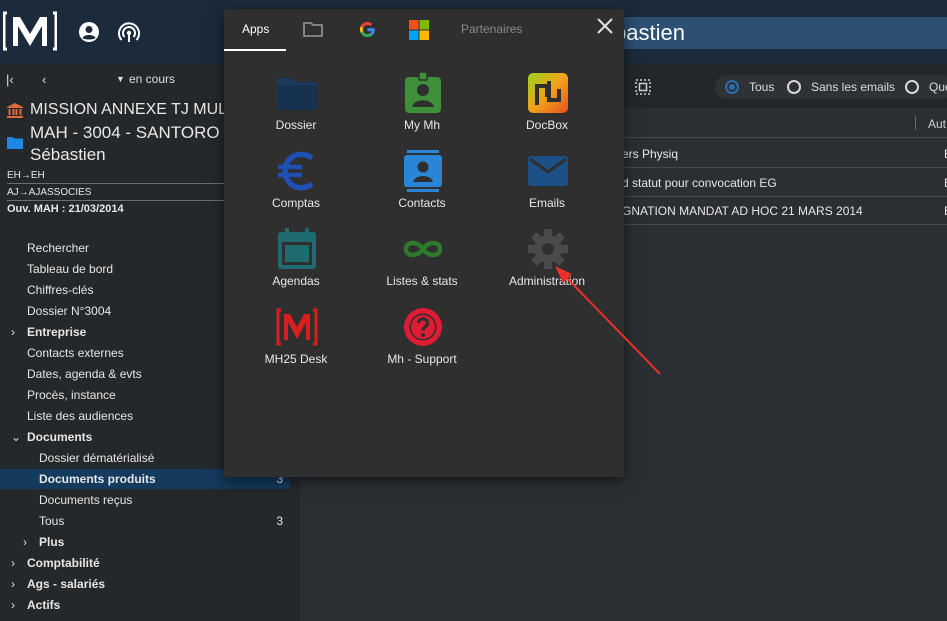 This screenshot has height=621, width=947. I want to click on tab-folders, so click(313, 30).